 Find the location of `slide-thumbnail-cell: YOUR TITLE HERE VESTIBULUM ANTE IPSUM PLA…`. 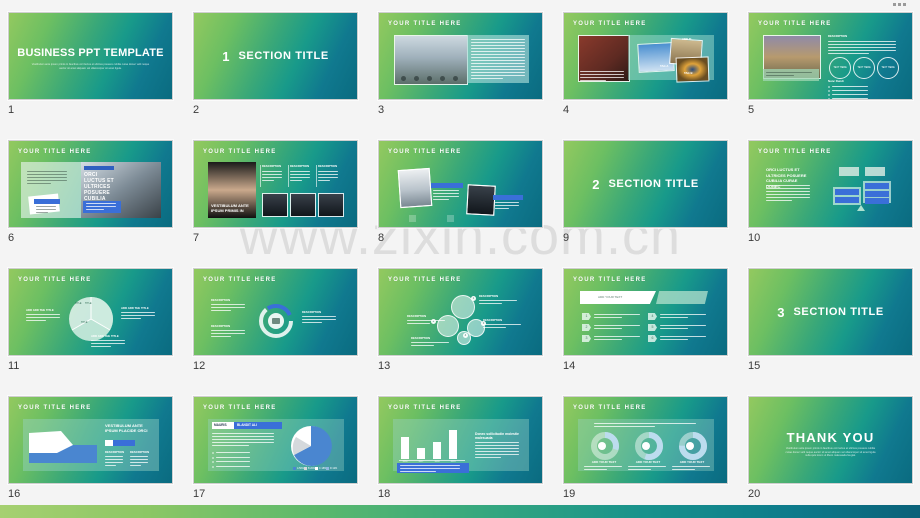

slide-thumbnail-cell: YOUR TITLE HERE VESTIBULUM ANTE IPSUM PLA… is located at coordinates (90, 448).